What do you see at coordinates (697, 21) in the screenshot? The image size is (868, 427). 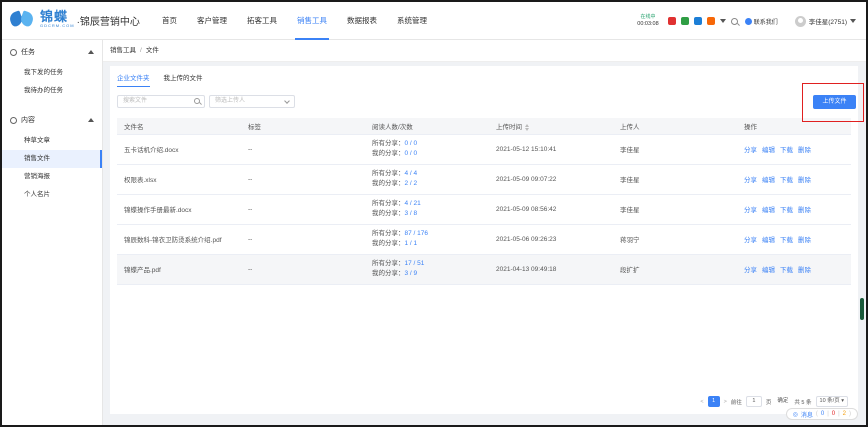 I see `blue-tool-icon` at bounding box center [697, 21].